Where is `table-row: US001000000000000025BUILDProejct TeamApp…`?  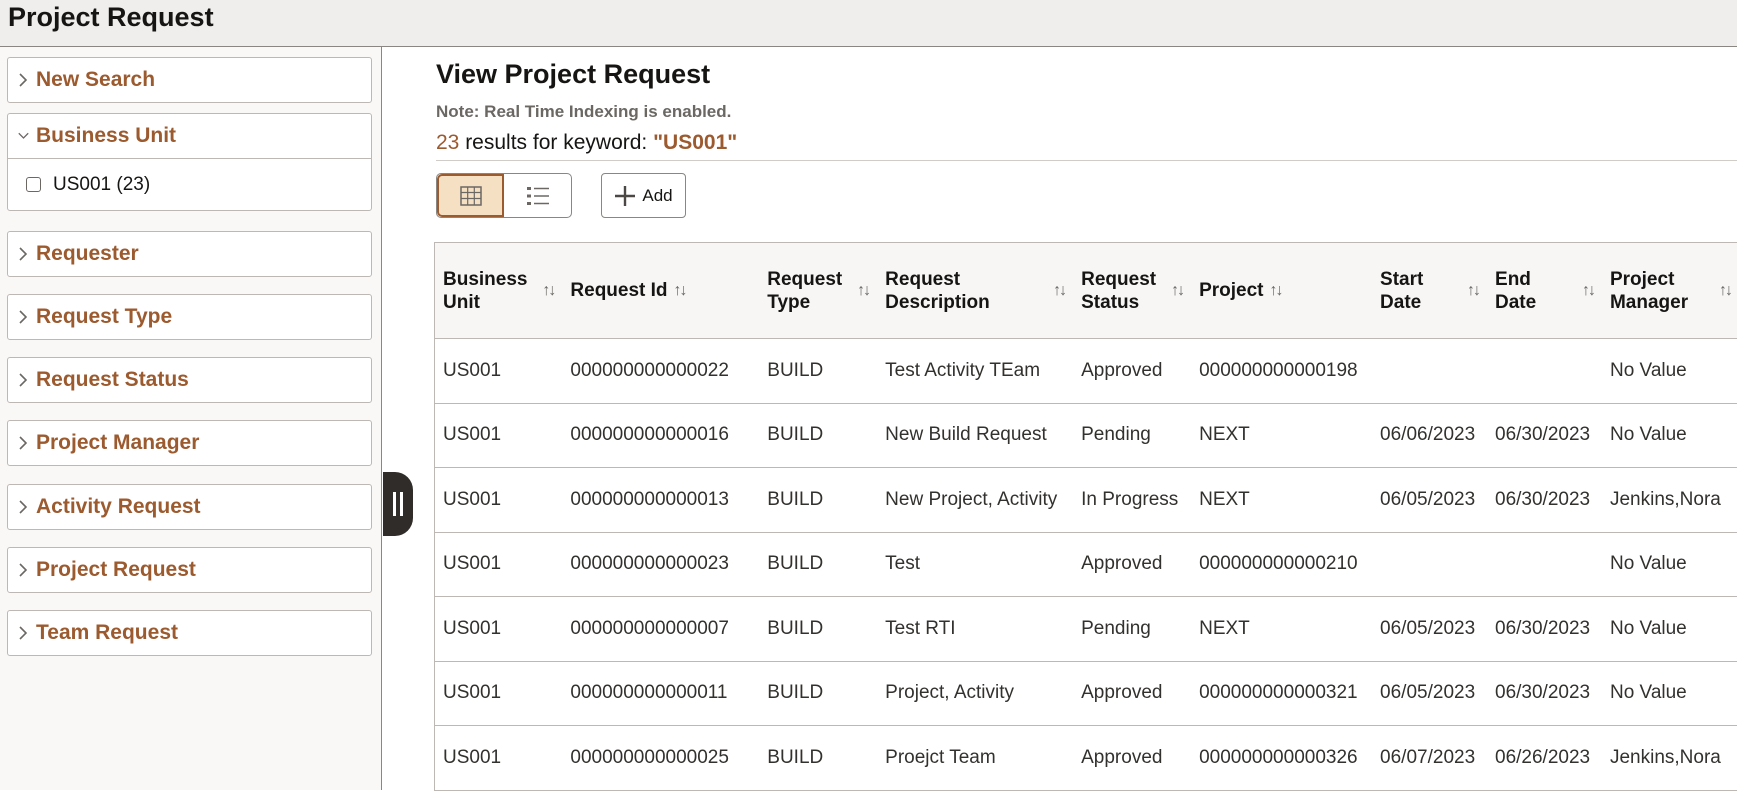 table-row: US001000000000000025BUILDProejct TeamApp… is located at coordinates (1086, 758).